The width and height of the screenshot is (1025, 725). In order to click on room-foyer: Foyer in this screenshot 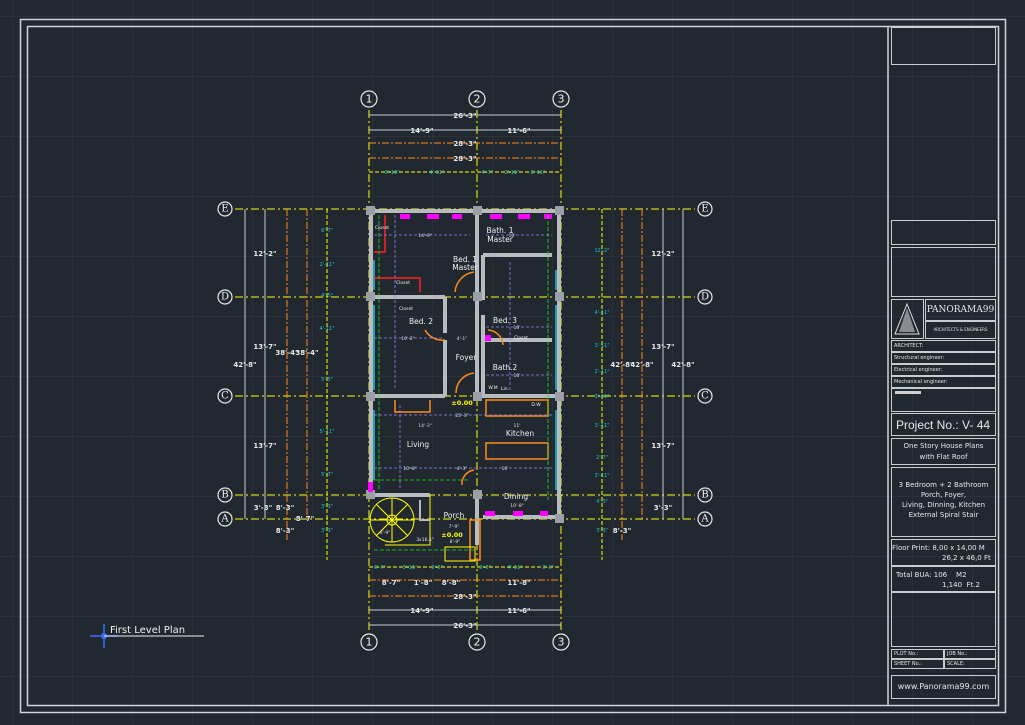, I will do `click(467, 357)`.